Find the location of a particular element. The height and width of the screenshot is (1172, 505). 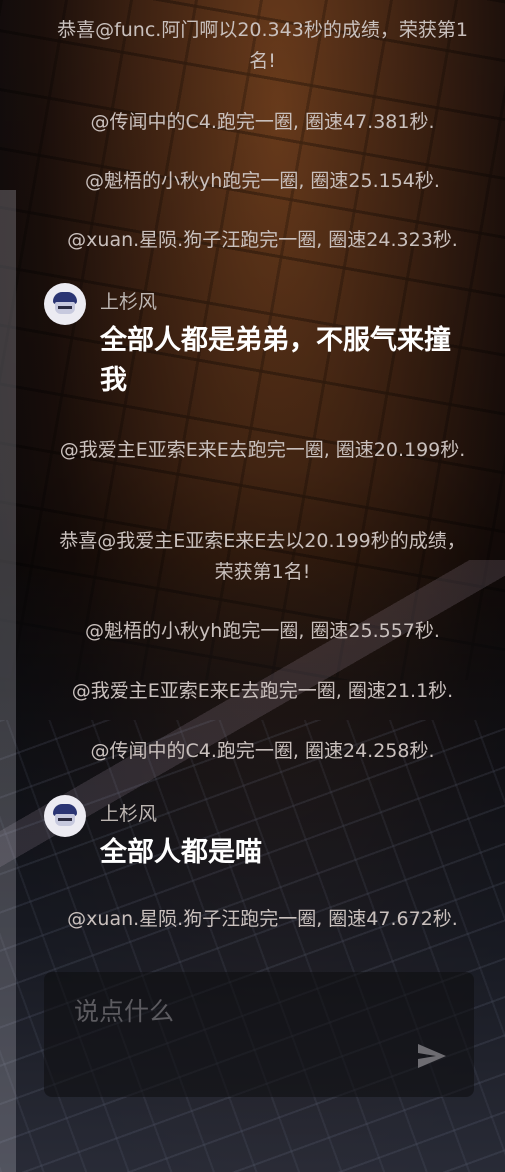

side-strip is located at coordinates (8, 681).